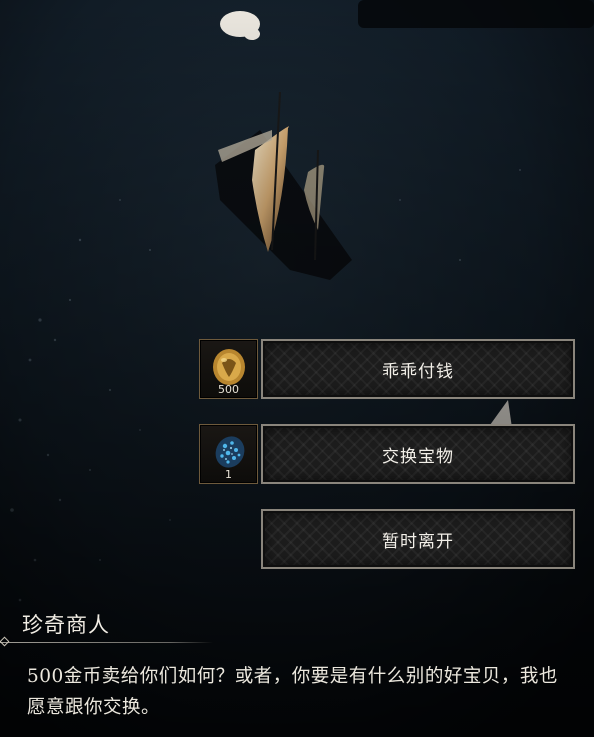  I want to click on exchange-treasure-button: 交换宝物, so click(418, 454).